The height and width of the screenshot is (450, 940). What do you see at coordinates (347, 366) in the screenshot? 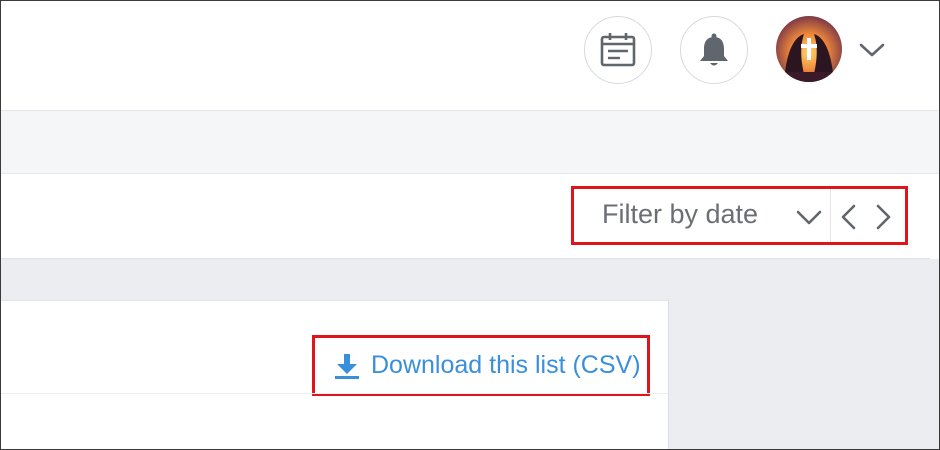
I see `download-icon` at bounding box center [347, 366].